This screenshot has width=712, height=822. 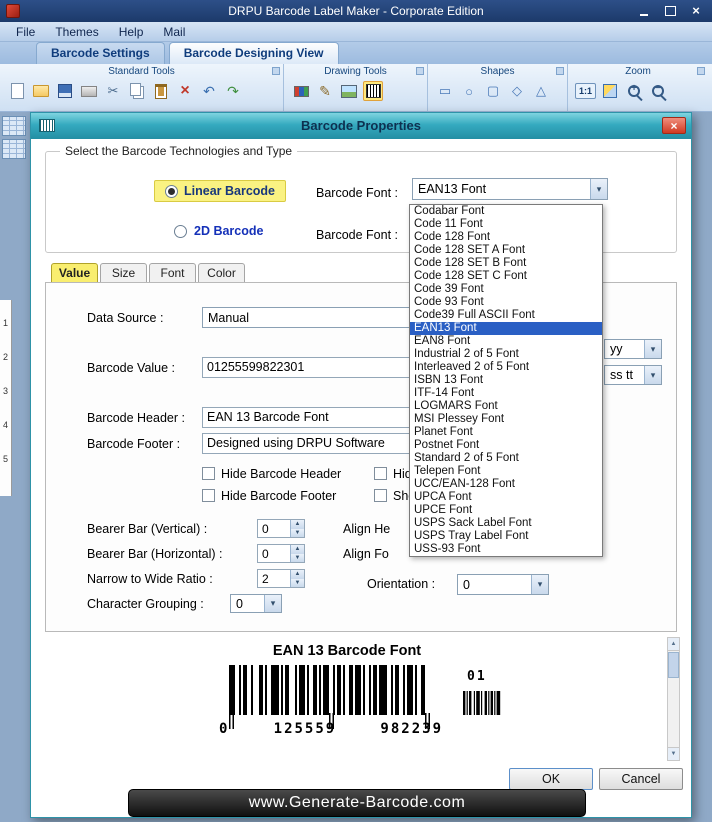 I want to click on font-option: ITF-14 Font, so click(x=506, y=393).